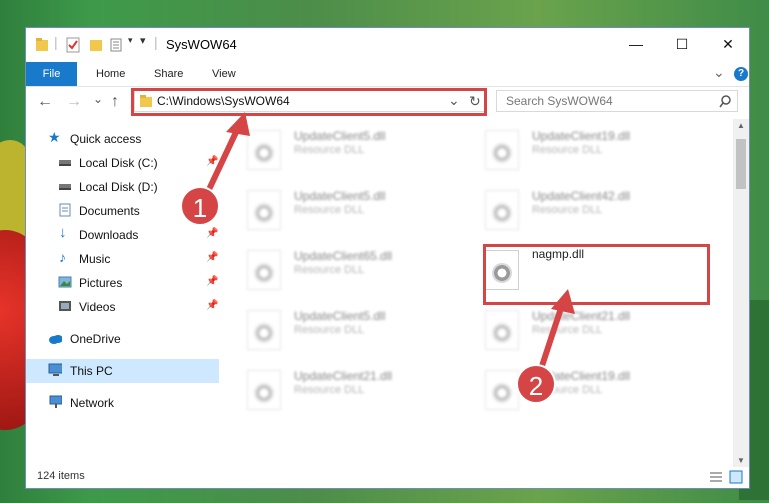 Image resolution: width=769 pixels, height=503 pixels. Describe the element at coordinates (200, 206) in the screenshot. I see `step-1-badge: 1` at that location.